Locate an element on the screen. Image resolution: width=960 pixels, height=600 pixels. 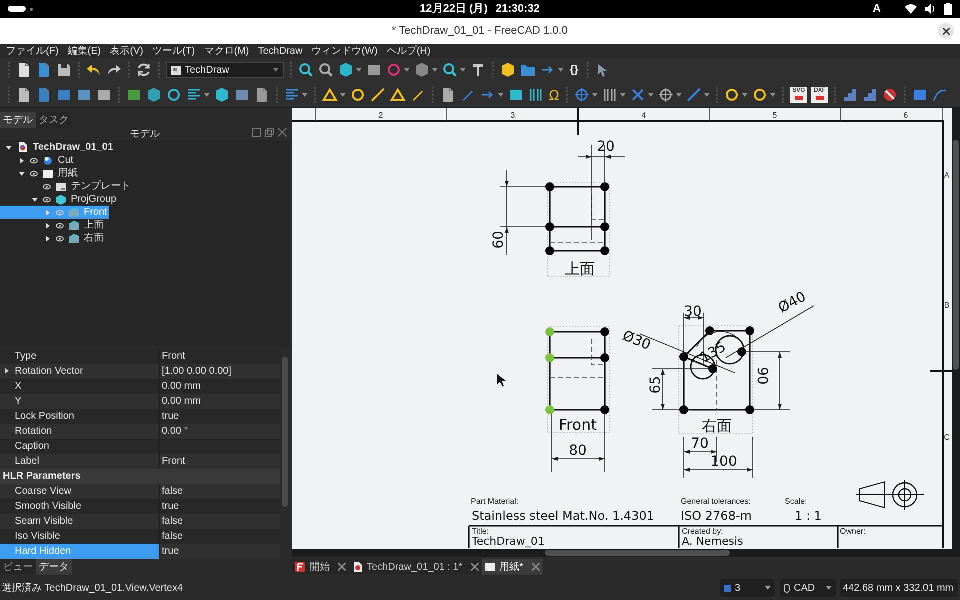
cross-icon is located at coordinates (638, 94).